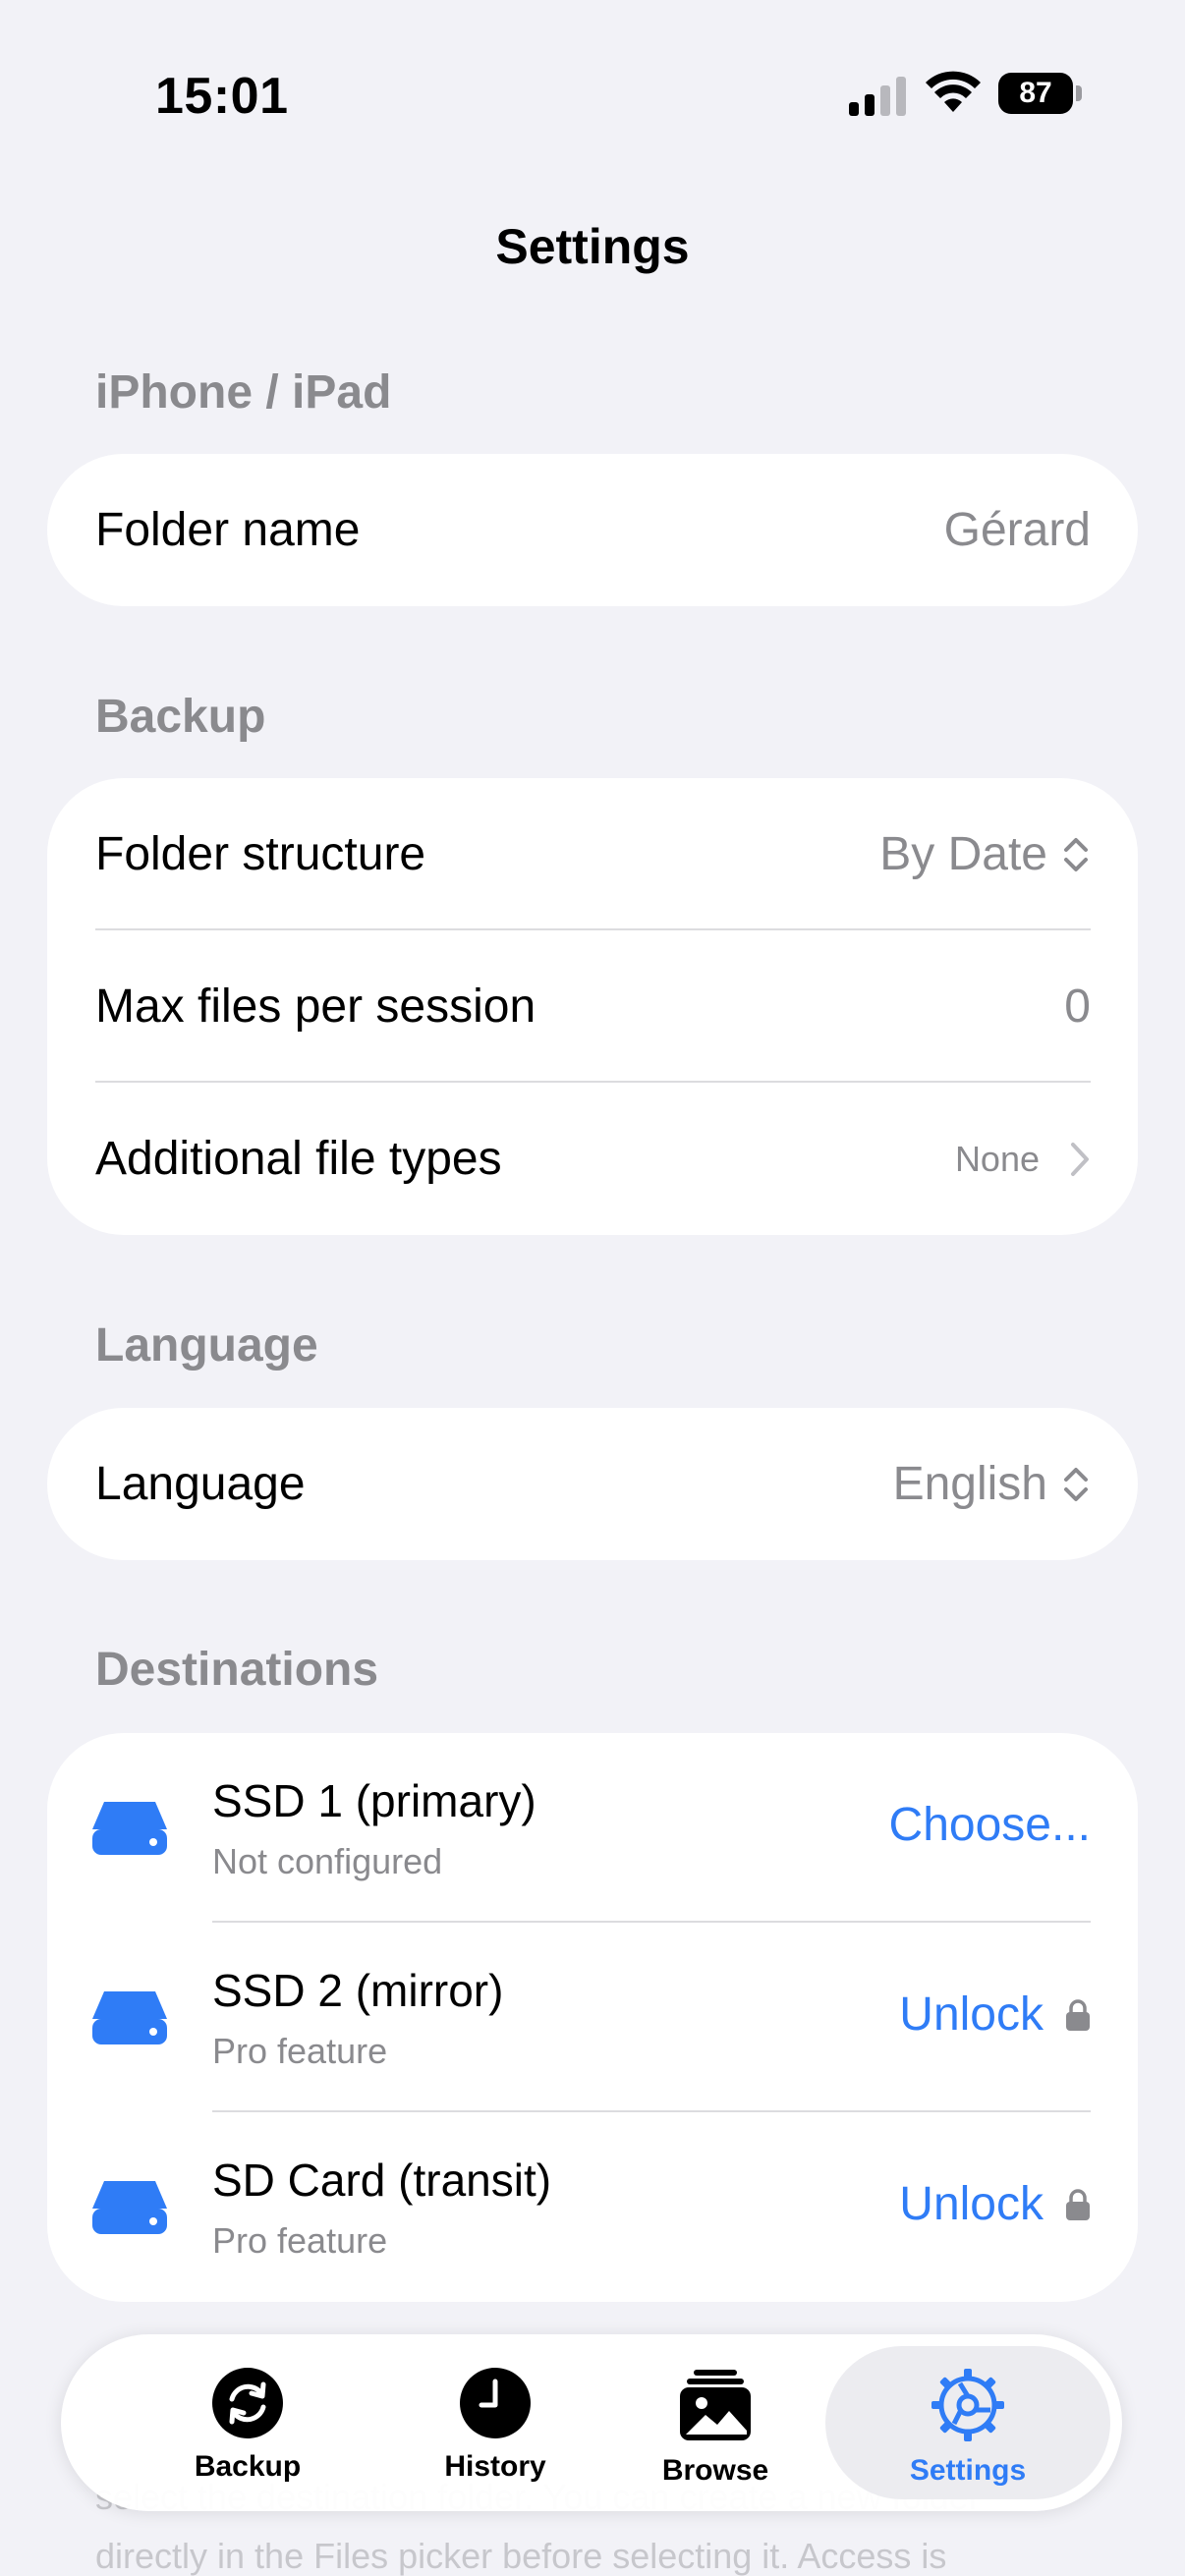 This screenshot has height=2576, width=1185. I want to click on tab-browse-label: Browse, so click(715, 2470).